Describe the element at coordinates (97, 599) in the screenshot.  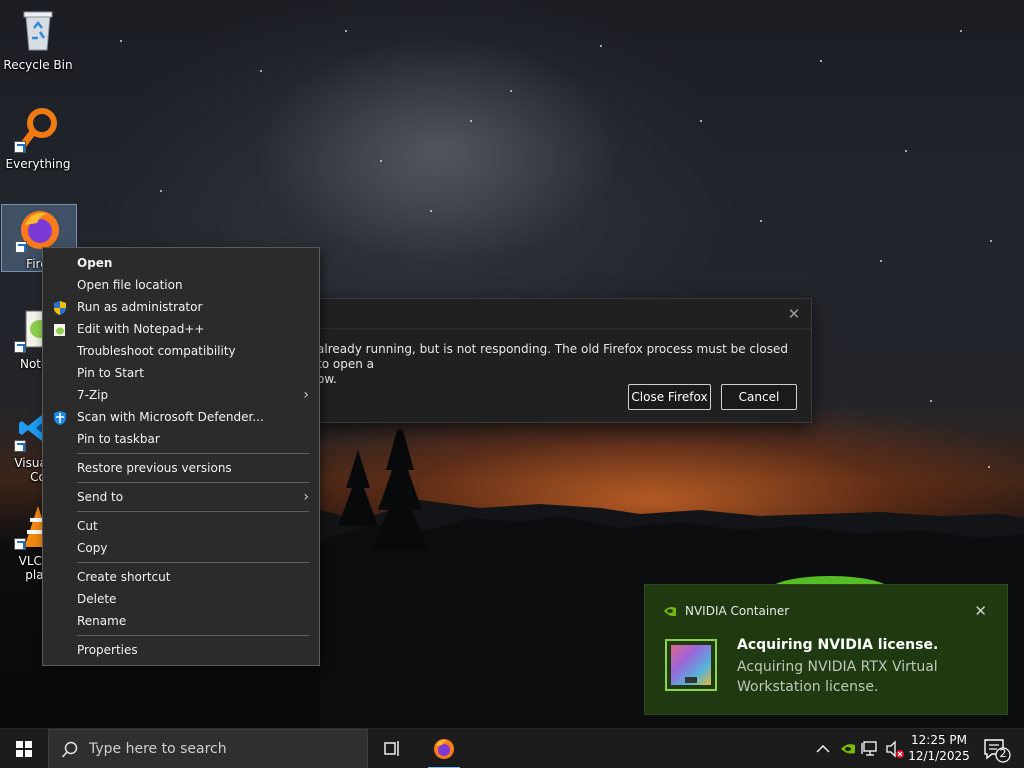
I see `menu-item-label: Delete` at that location.